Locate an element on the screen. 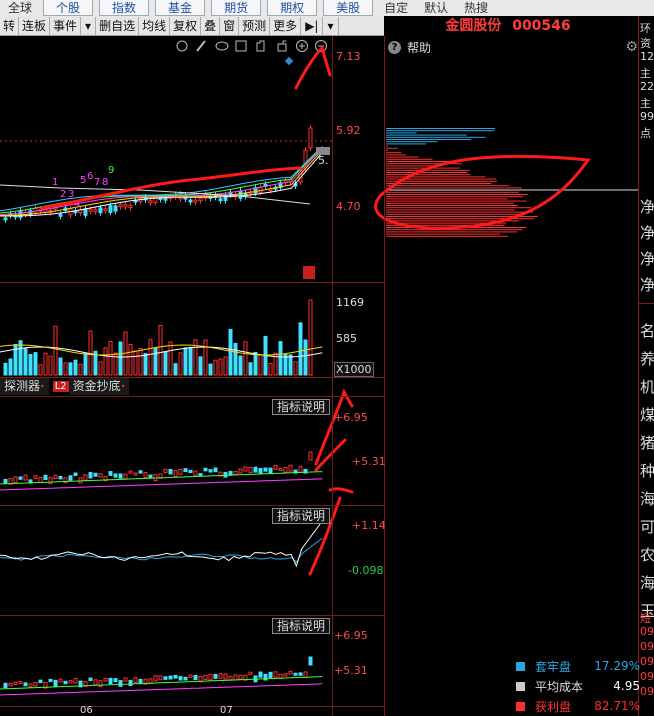 Image resolution: width=654 pixels, height=716 pixels. help-label: 帮助 is located at coordinates (419, 47).